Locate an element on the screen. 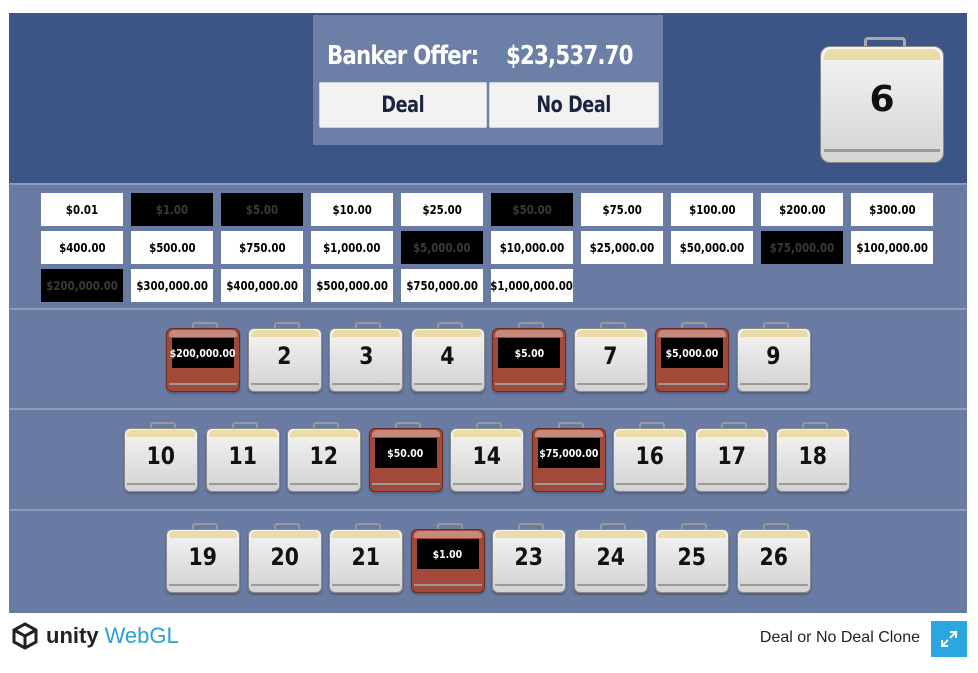 The image size is (978, 673). prize-value: $75,000.00 is located at coordinates (802, 247).